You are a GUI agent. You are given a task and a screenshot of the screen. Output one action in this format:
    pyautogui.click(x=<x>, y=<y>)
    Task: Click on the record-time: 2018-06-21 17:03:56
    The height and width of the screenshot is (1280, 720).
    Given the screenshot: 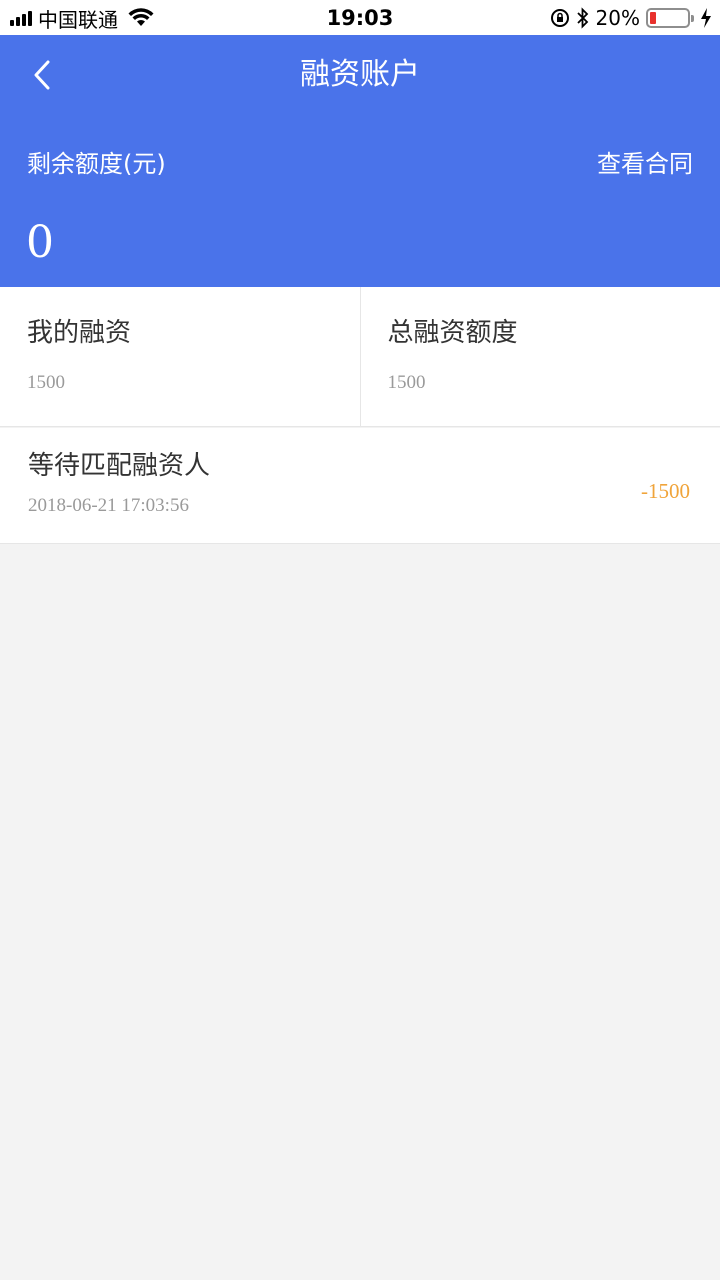 What is the action you would take?
    pyautogui.click(x=108, y=505)
    